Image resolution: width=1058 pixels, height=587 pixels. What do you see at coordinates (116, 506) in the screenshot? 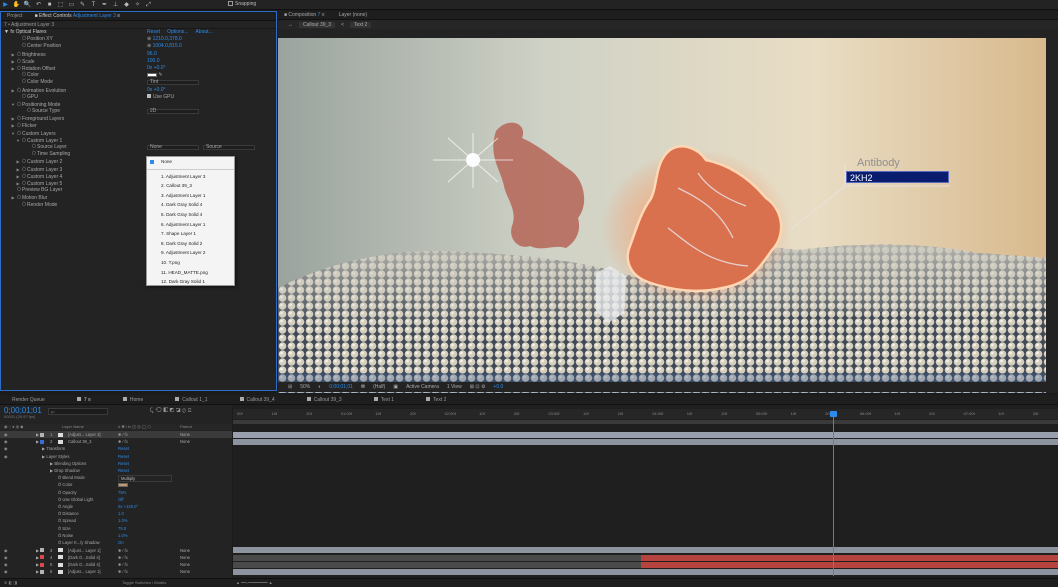
I see `layer-property-row: Ō Angle 0x +120.0°` at bounding box center [116, 506].